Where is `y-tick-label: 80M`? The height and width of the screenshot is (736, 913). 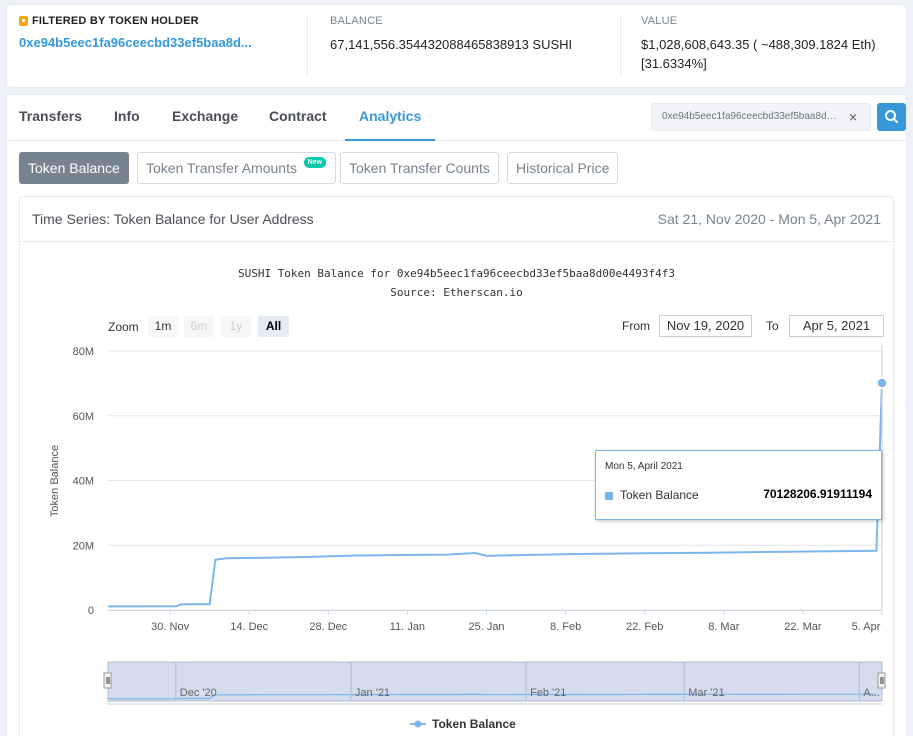
y-tick-label: 80M is located at coordinates (83, 352).